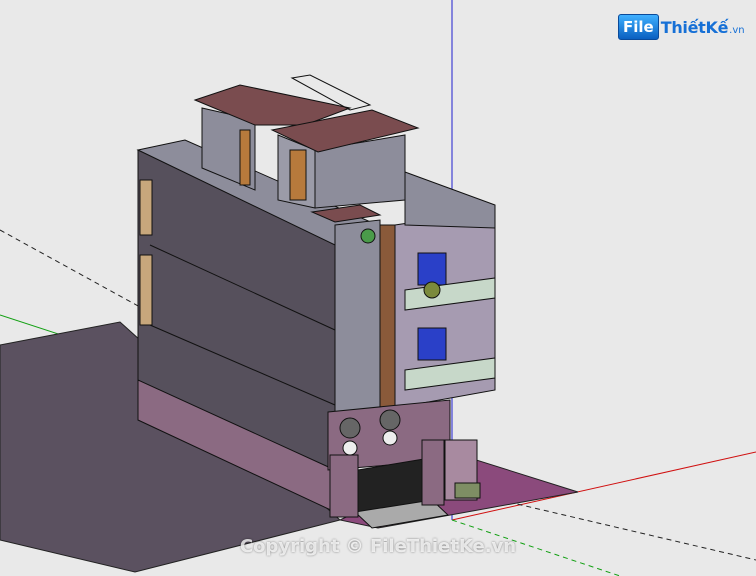 The width and height of the screenshot is (756, 576). Describe the element at coordinates (245, 157) in the screenshot. I see `roof-box-1-door` at that location.